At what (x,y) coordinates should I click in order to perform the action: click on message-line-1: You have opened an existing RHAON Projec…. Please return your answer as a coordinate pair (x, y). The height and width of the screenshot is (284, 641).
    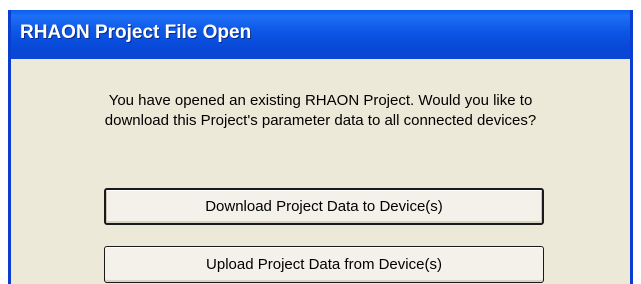
    Looking at the image, I should click on (320, 100).